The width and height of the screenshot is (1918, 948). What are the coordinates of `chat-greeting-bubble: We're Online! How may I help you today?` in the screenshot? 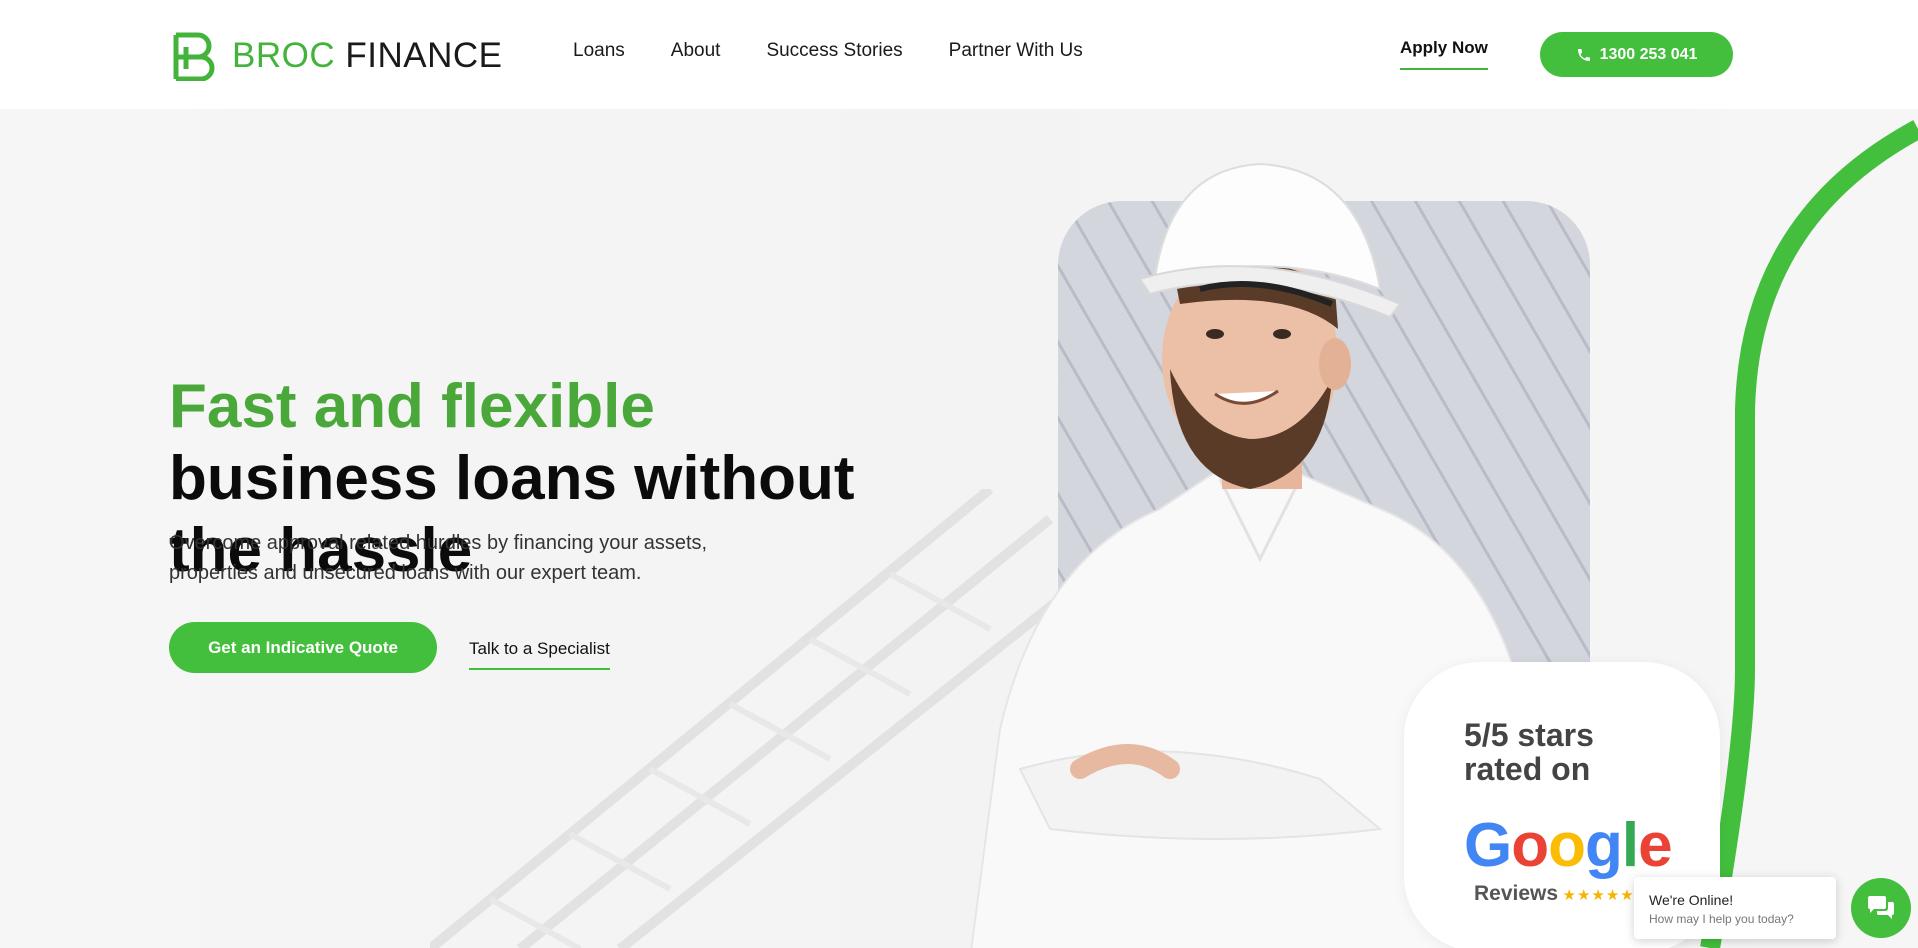 It's located at (1735, 908).